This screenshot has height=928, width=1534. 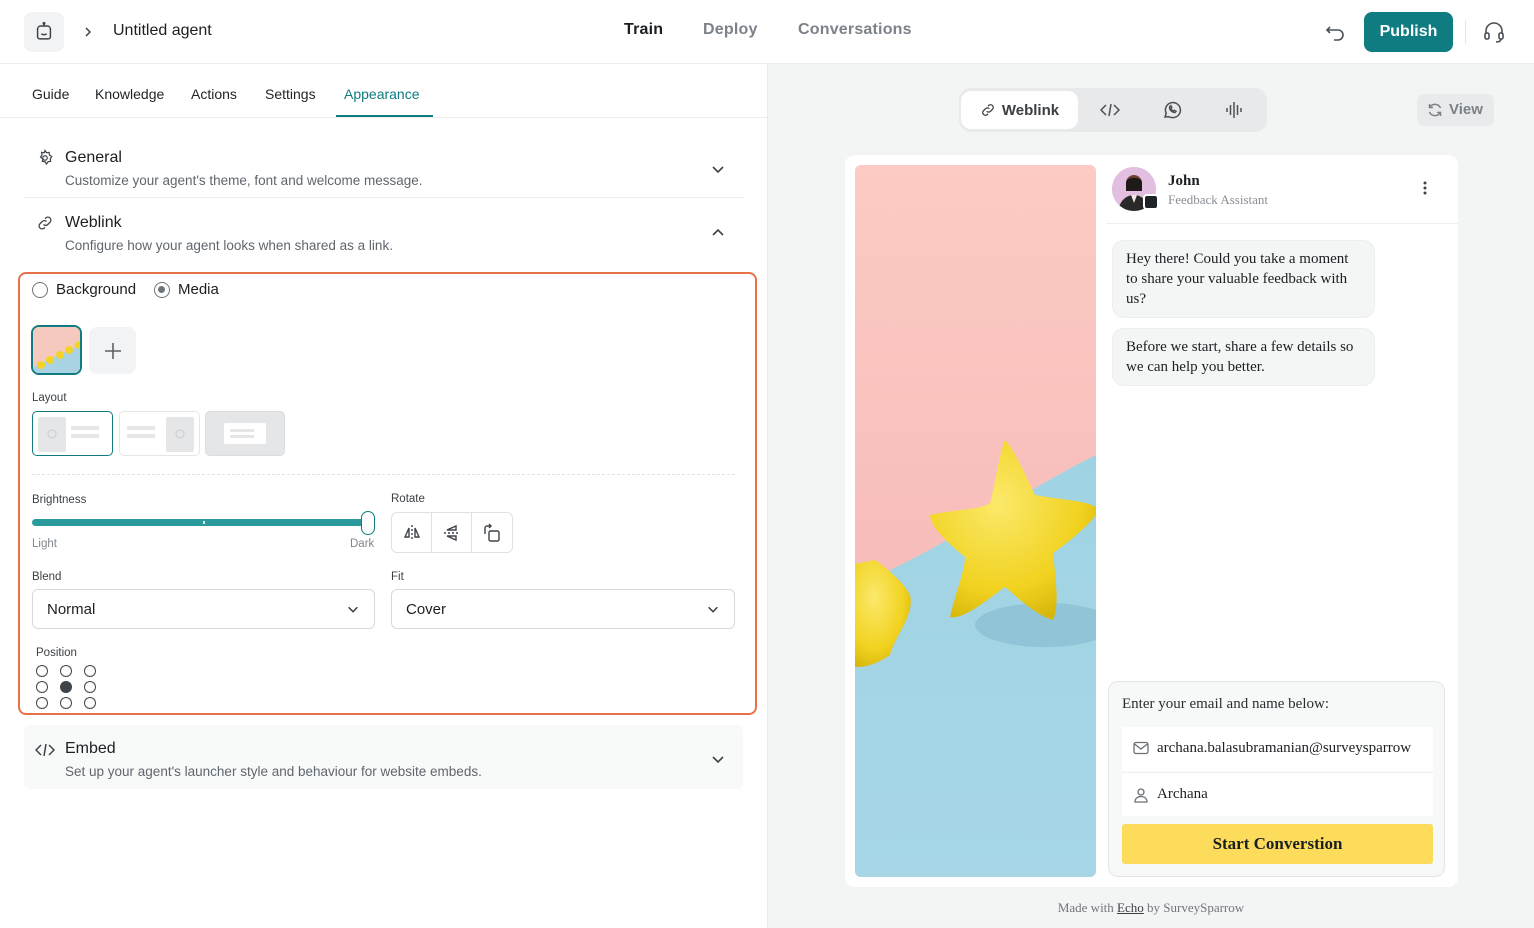 What do you see at coordinates (112, 350) in the screenshot?
I see `add-media-button` at bounding box center [112, 350].